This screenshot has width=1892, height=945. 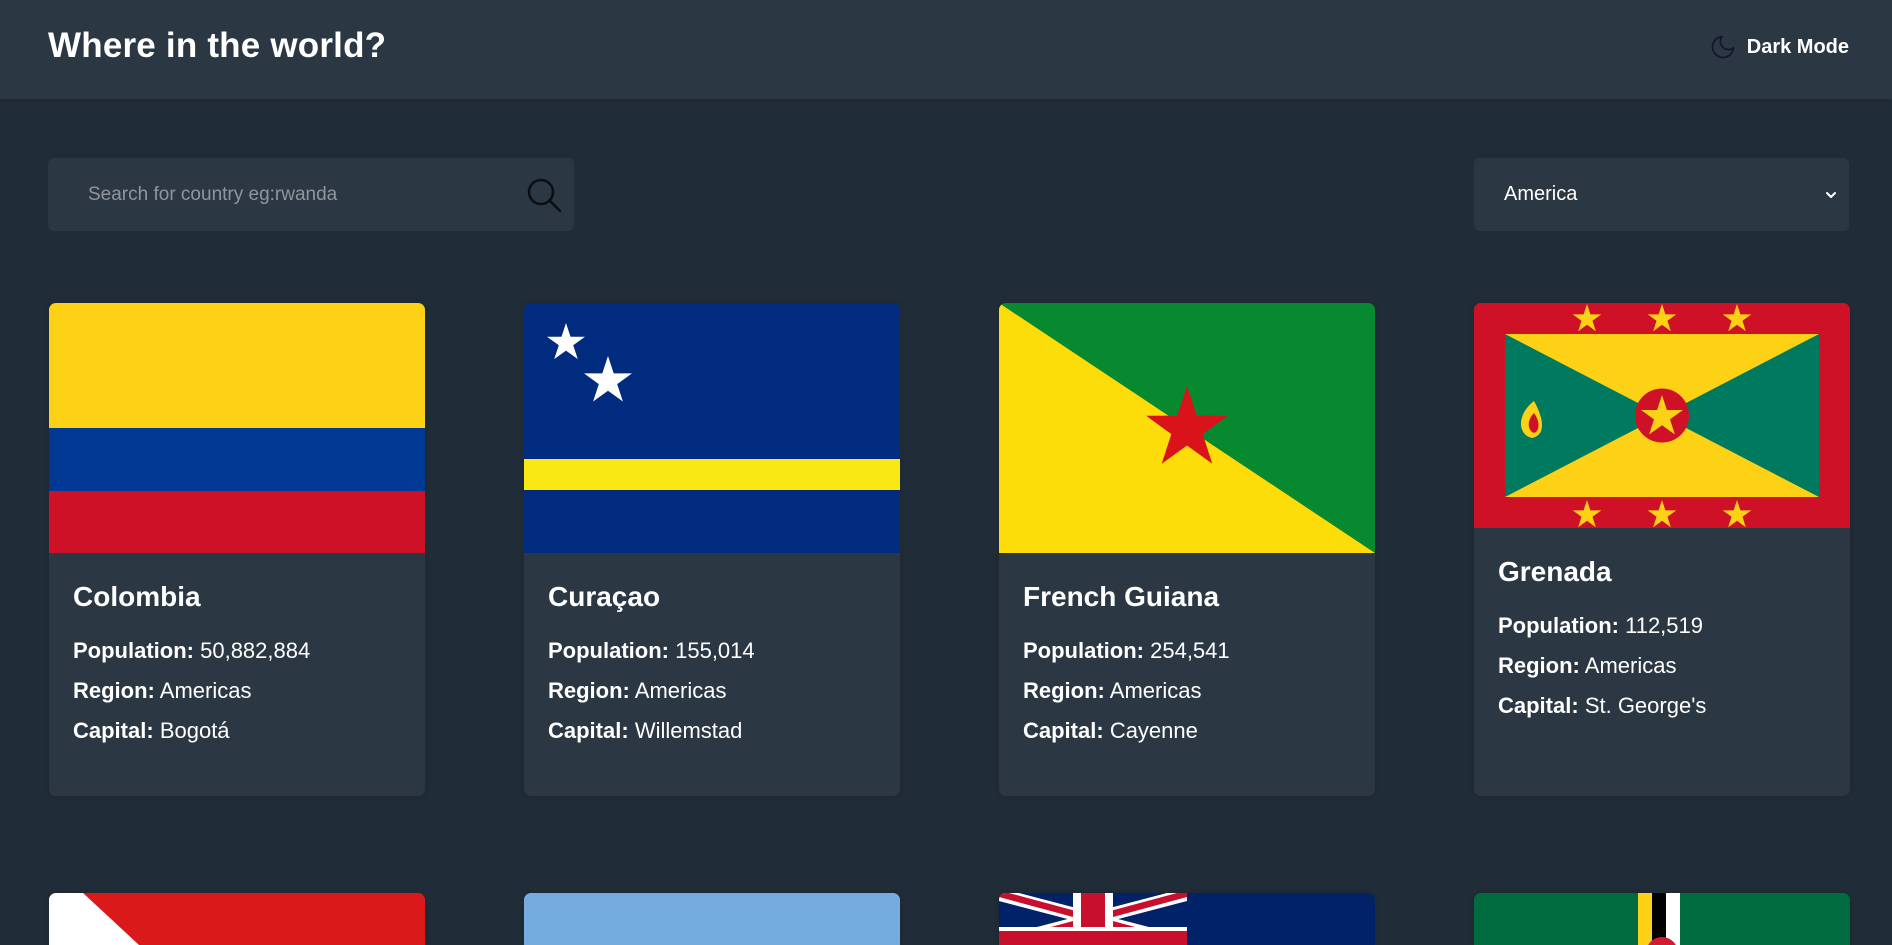 I want to click on capital-line: Capital: Cayenne, so click(x=1187, y=731).